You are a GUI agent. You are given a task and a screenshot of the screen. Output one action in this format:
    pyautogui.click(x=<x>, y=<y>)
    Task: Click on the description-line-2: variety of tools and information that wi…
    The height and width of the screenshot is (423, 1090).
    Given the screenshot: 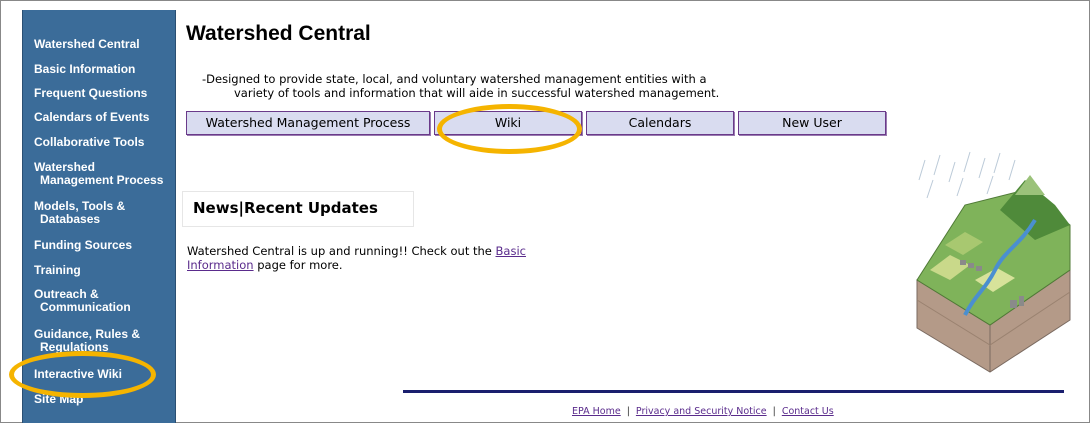 What is the action you would take?
    pyautogui.click(x=477, y=93)
    